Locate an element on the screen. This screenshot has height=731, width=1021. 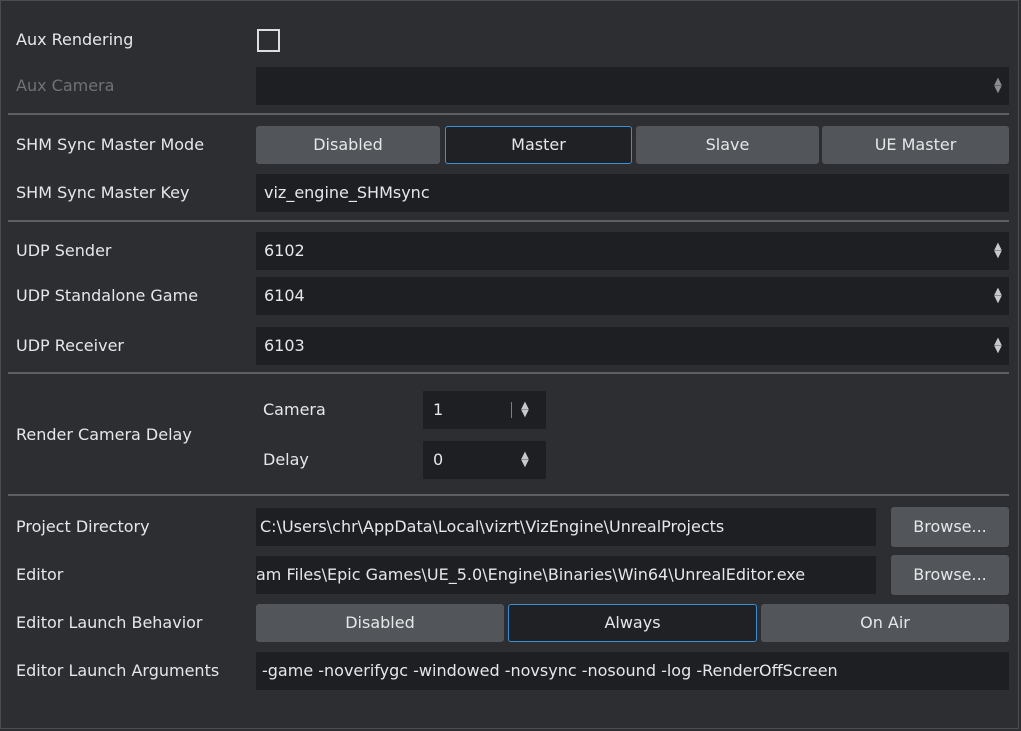
aux-camera-row: Aux Camera ▲ ▼ is located at coordinates (512, 86).